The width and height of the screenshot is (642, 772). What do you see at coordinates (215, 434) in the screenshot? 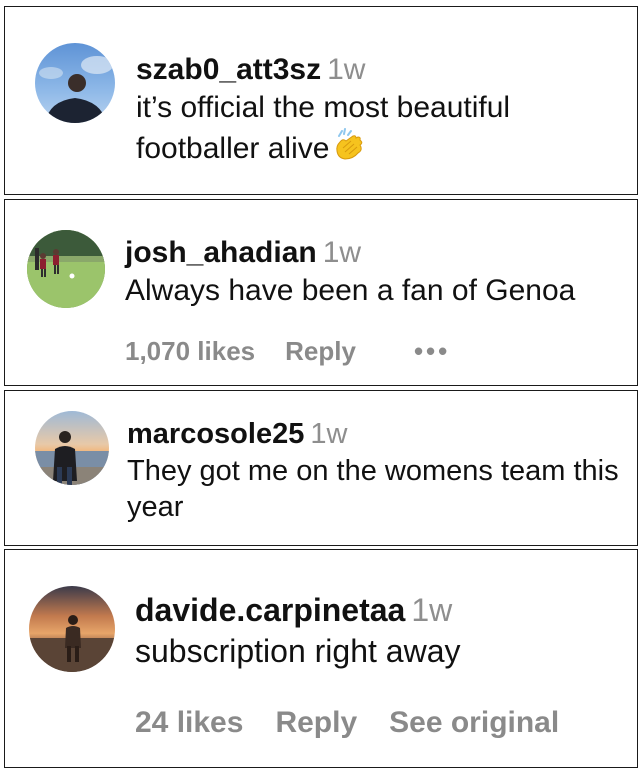
I see `username: marcosole25` at bounding box center [215, 434].